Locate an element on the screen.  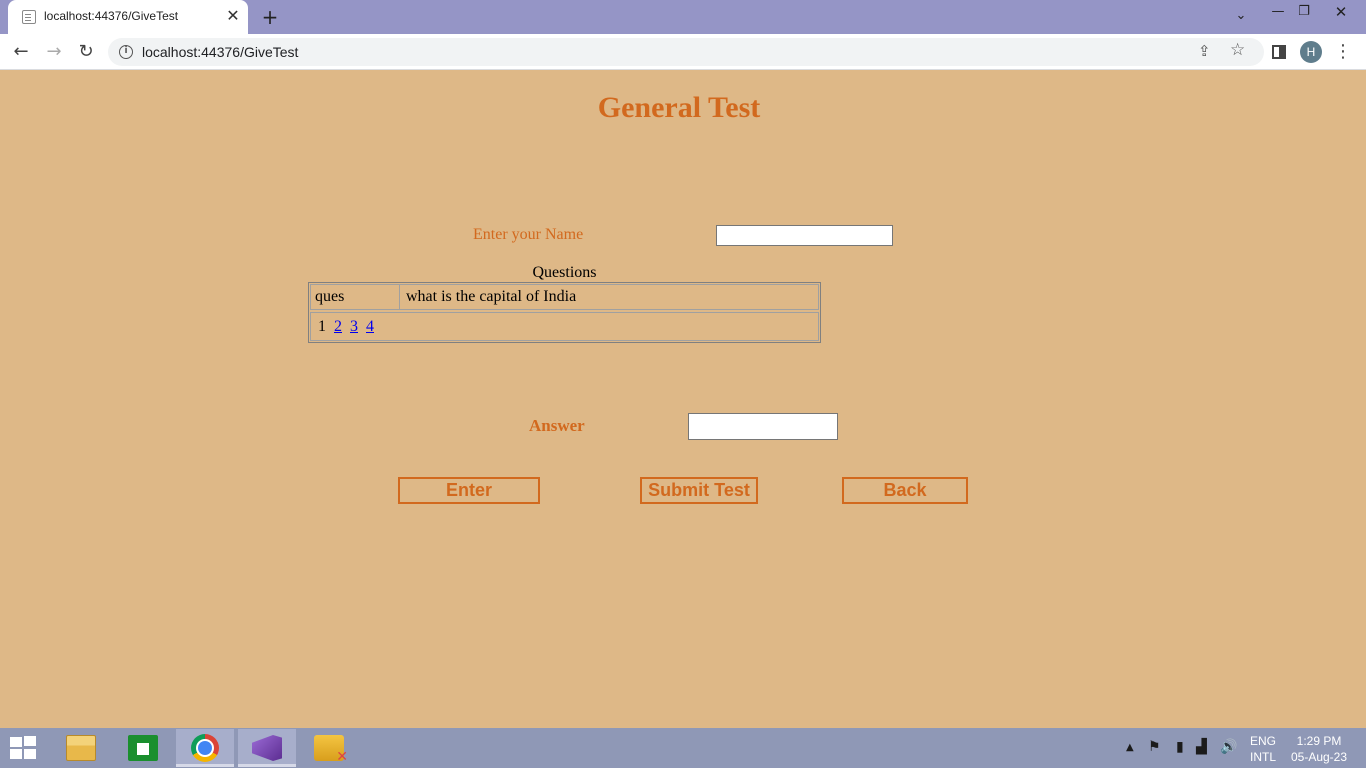
window-restore-button: ❐ is located at coordinates (1304, 12).